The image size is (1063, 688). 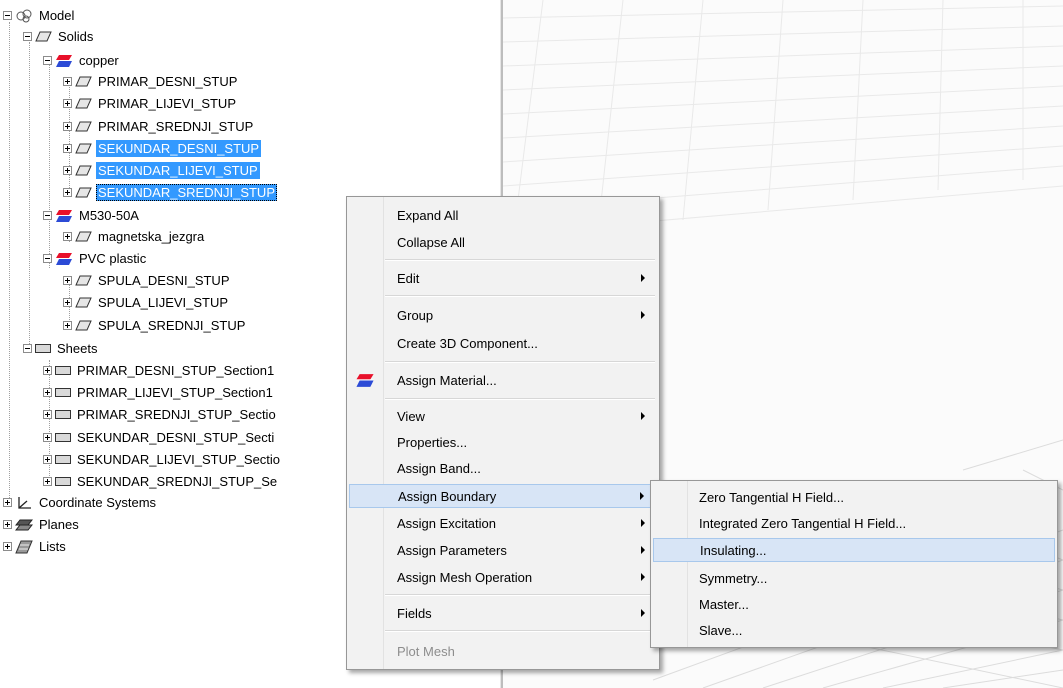 I want to click on menu-item-assign-excitation: Assign Excitation, so click(x=503, y=523).